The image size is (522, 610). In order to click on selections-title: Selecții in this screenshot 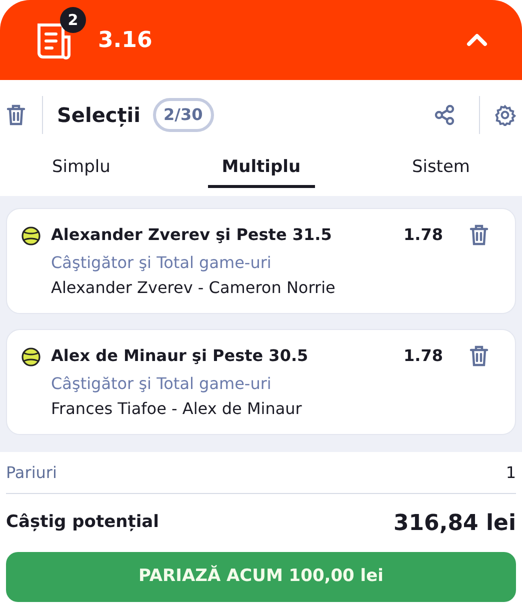, I will do `click(99, 115)`.